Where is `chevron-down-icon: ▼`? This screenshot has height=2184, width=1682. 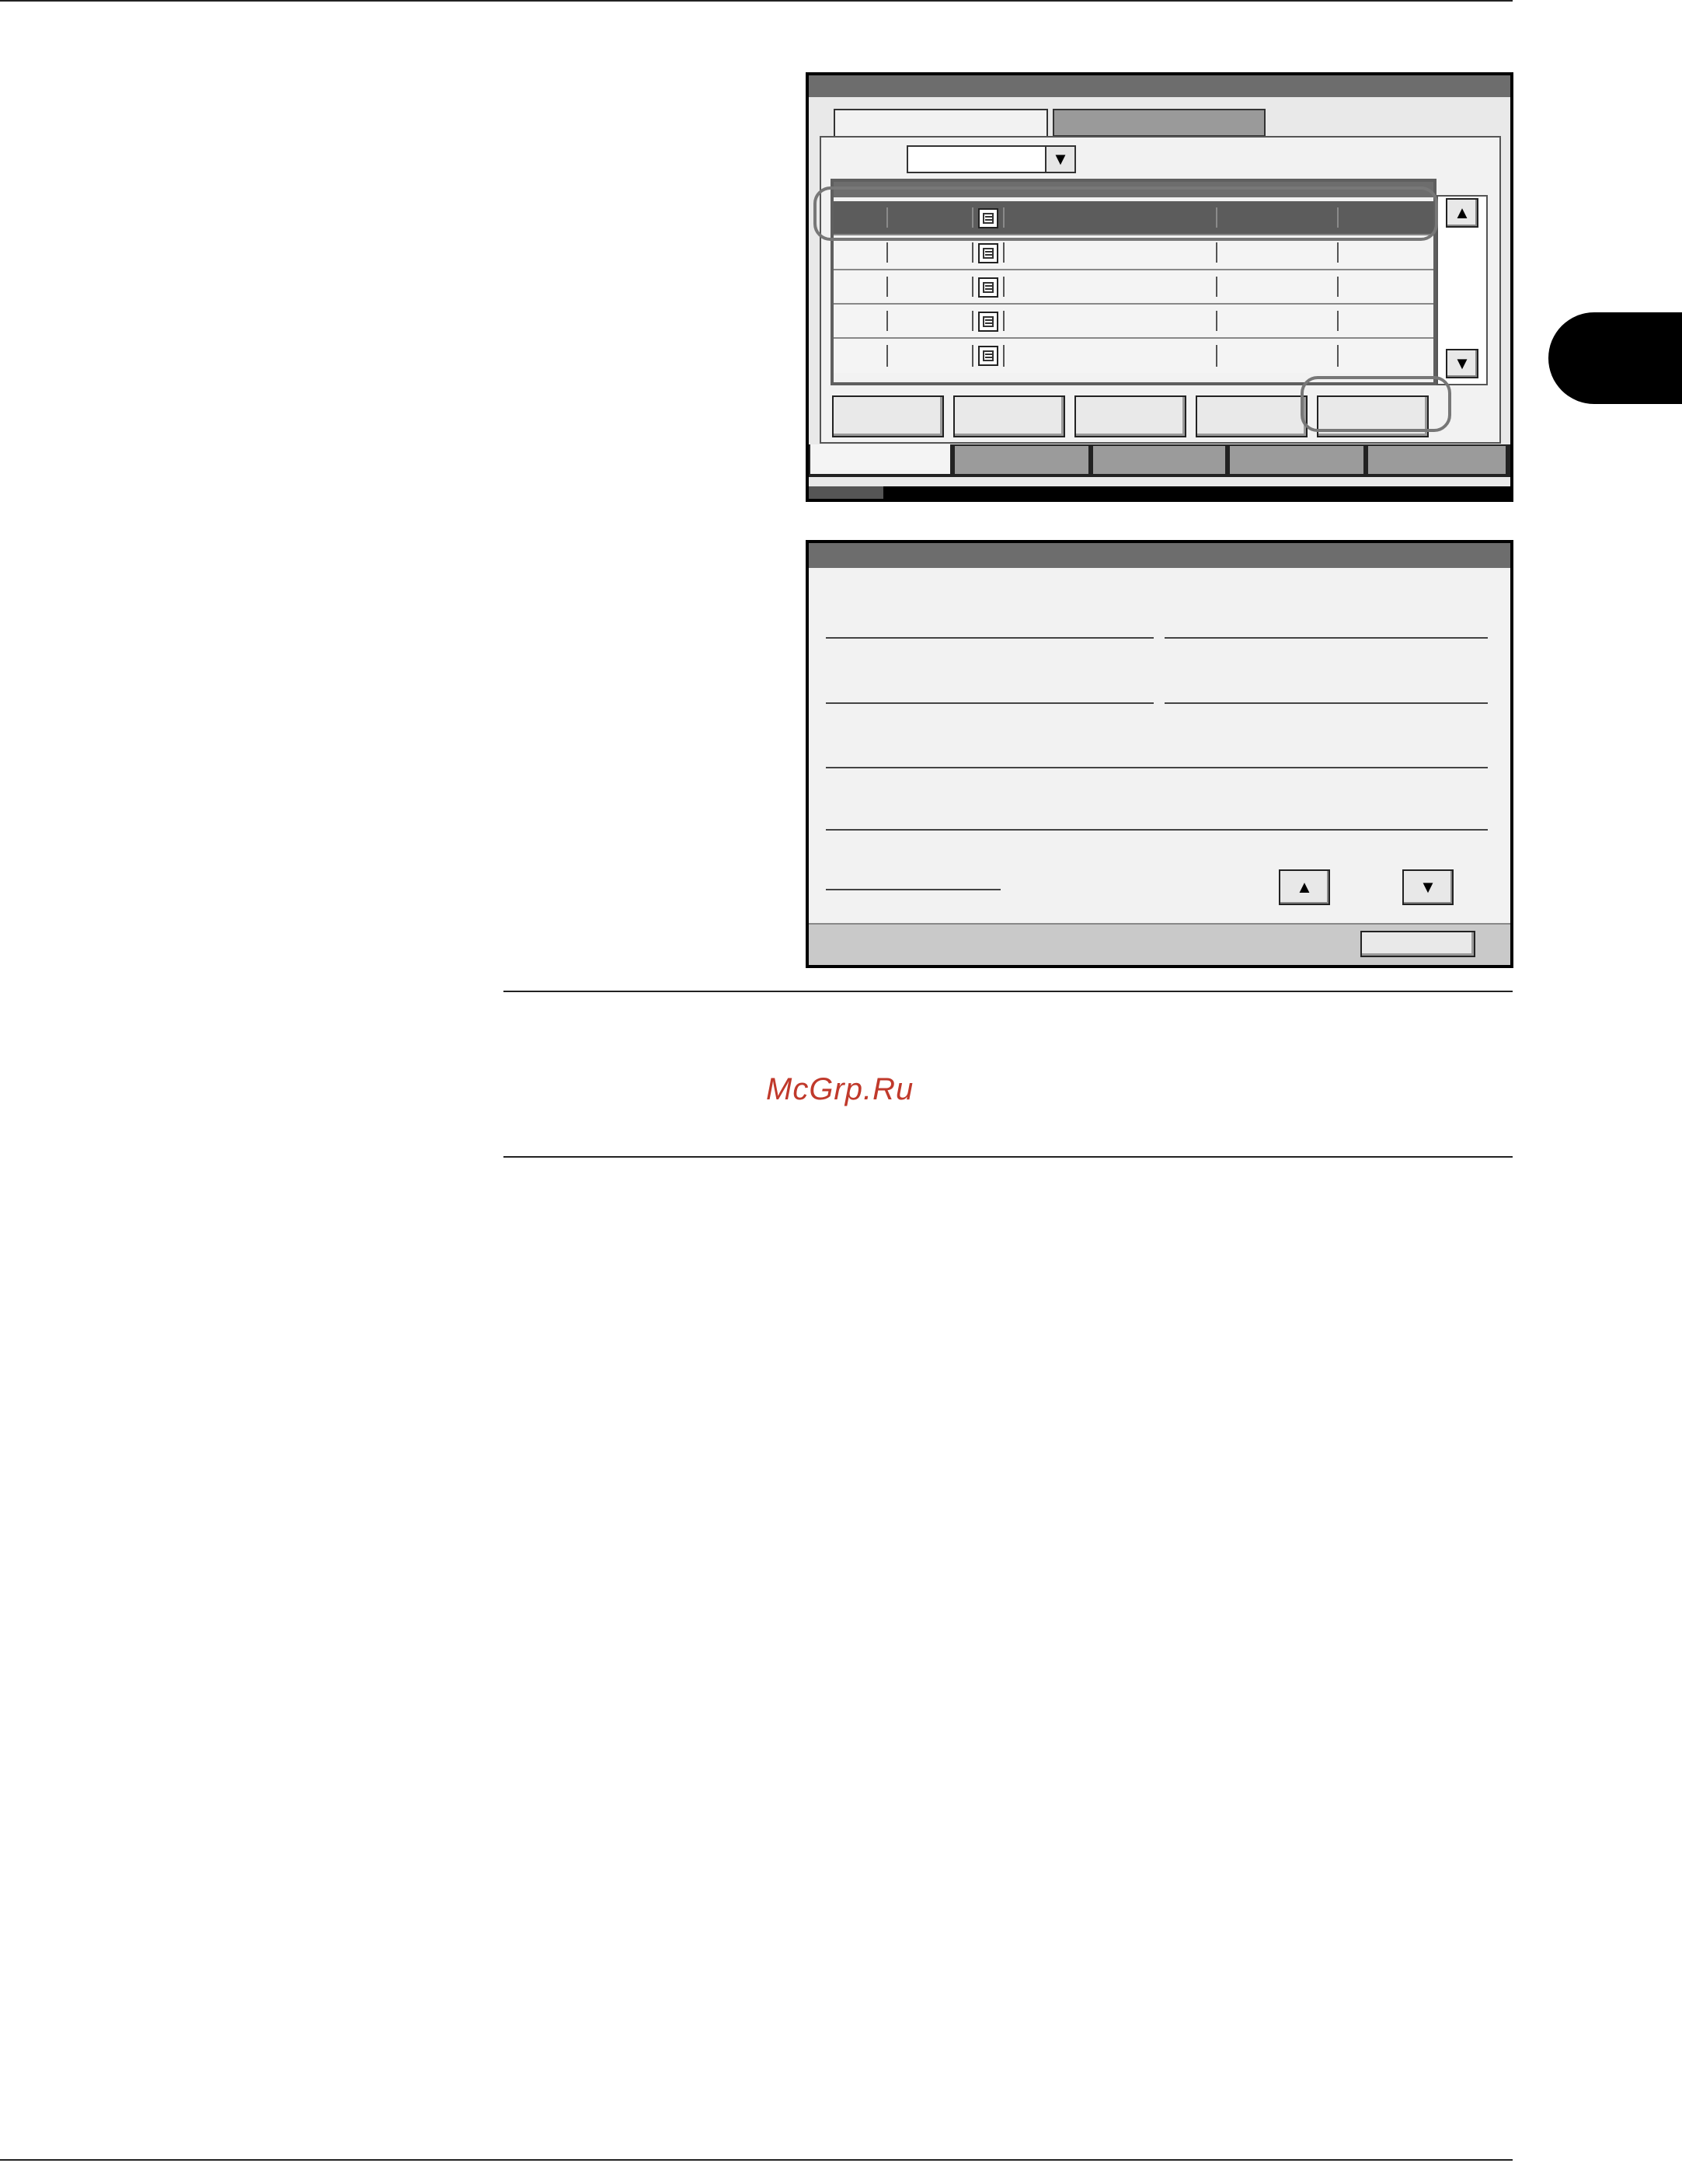
chevron-down-icon: ▼ is located at coordinates (1059, 160).